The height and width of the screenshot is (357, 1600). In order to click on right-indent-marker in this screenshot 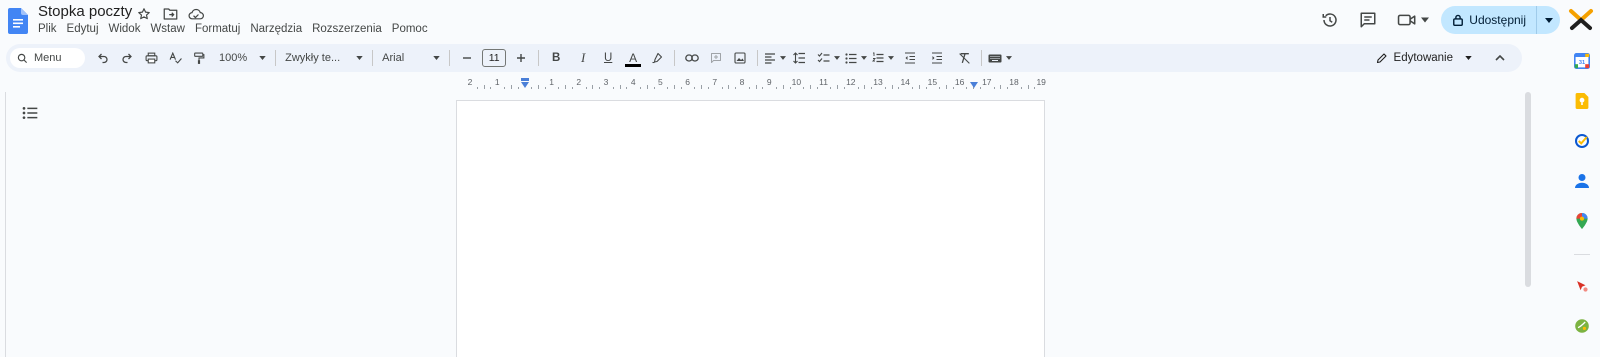, I will do `click(974, 85)`.